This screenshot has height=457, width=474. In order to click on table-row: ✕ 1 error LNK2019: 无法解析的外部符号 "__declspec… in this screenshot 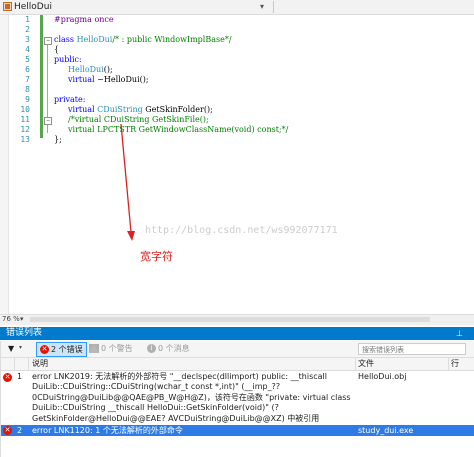, I will do `click(237, 397)`.